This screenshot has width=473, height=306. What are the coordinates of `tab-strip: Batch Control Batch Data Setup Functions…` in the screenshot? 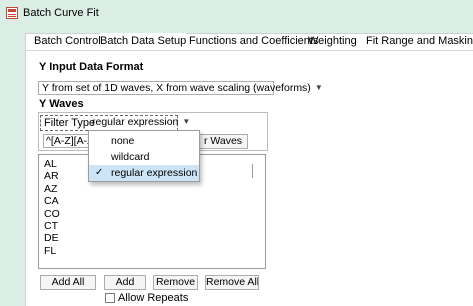 It's located at (249, 41).